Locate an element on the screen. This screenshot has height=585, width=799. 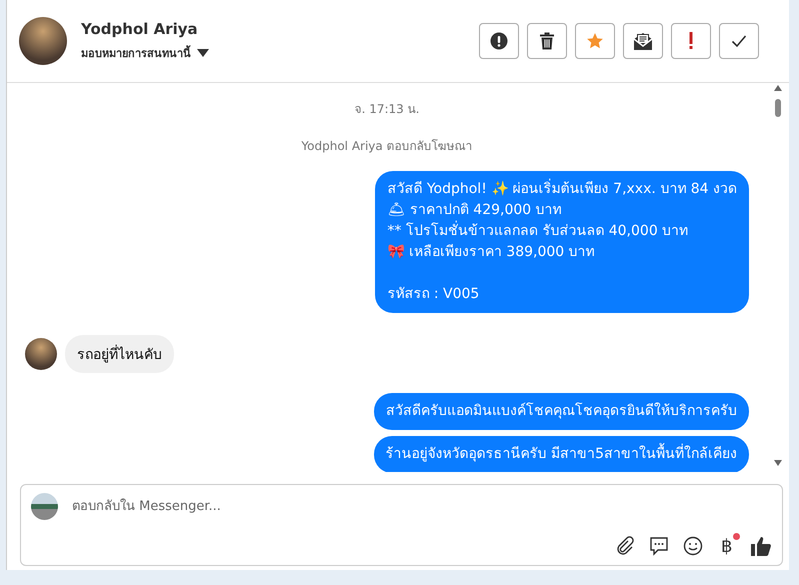
delete-button is located at coordinates (547, 41).